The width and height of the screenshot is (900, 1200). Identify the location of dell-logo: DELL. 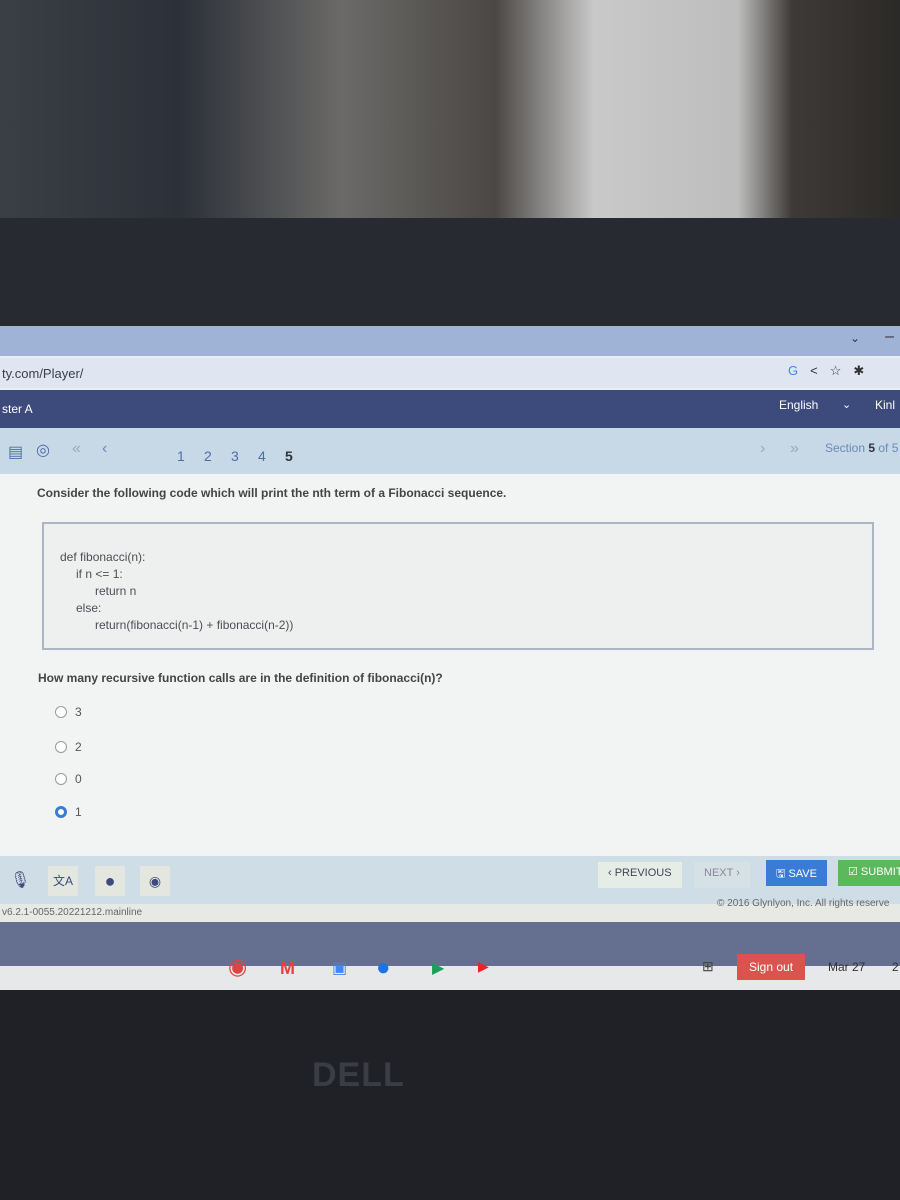
(358, 1075).